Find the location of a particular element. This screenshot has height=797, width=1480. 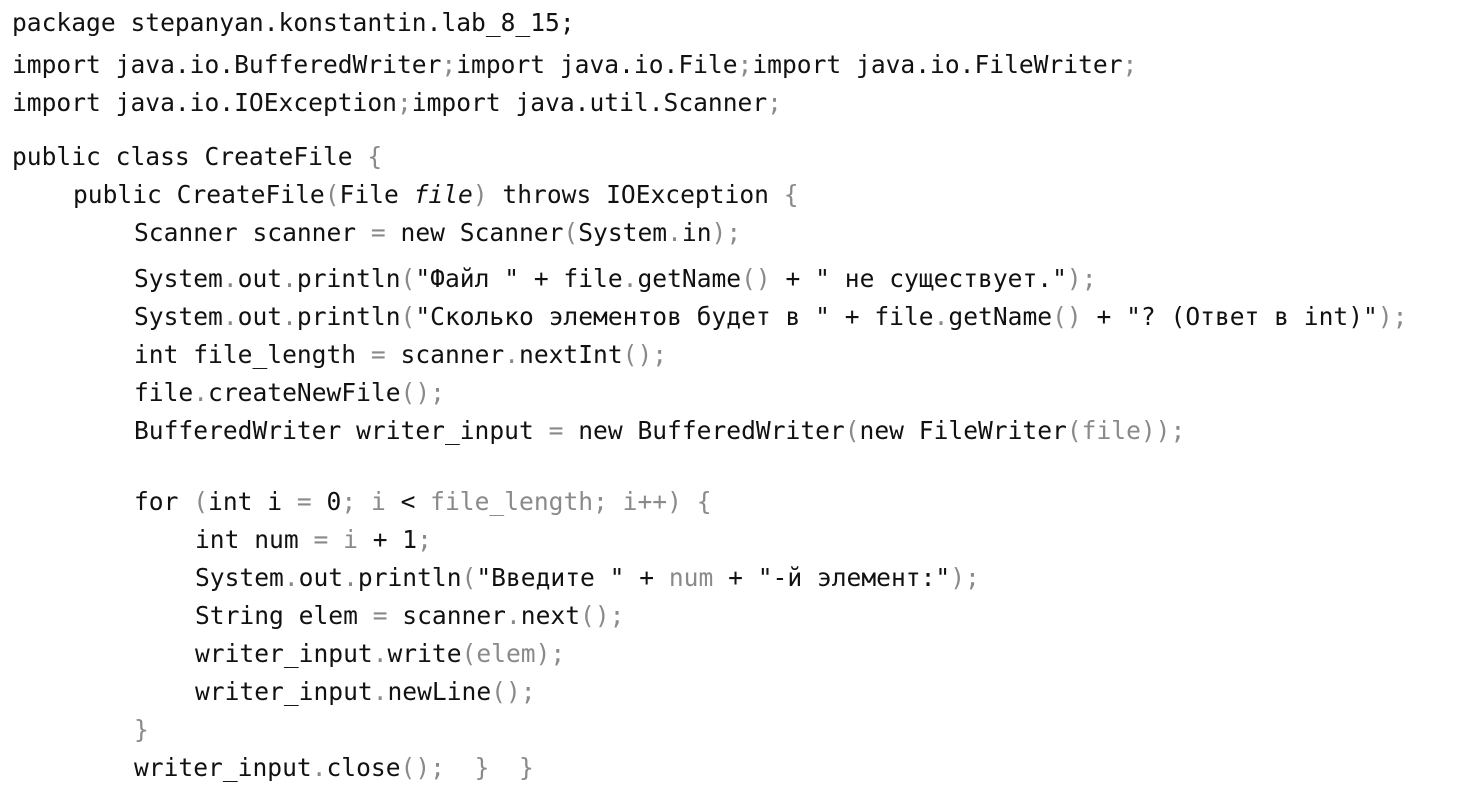

code-token: package stepanyan.konstantin.lab_8_15; is located at coordinates (293, 22).